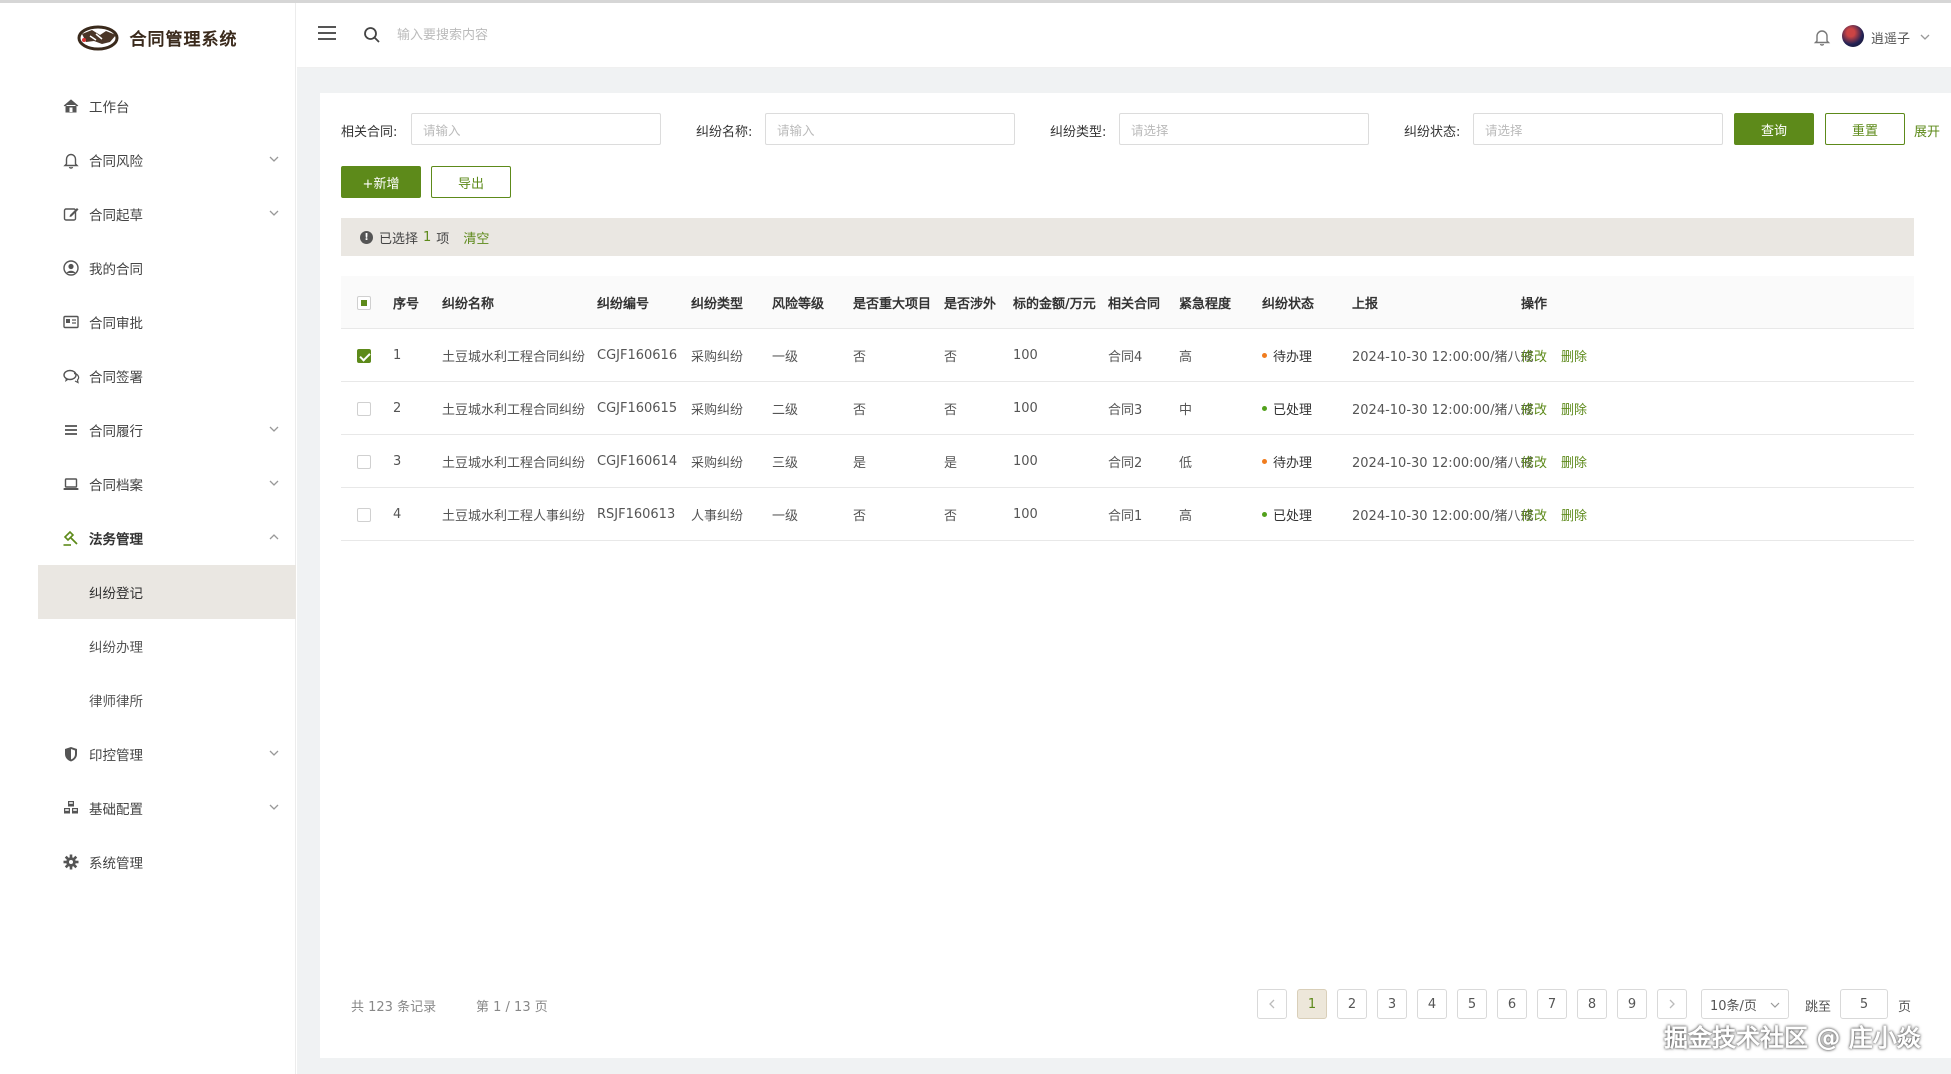 This screenshot has height=1074, width=1951. Describe the element at coordinates (372, 35) in the screenshot. I see `search-icon` at that location.